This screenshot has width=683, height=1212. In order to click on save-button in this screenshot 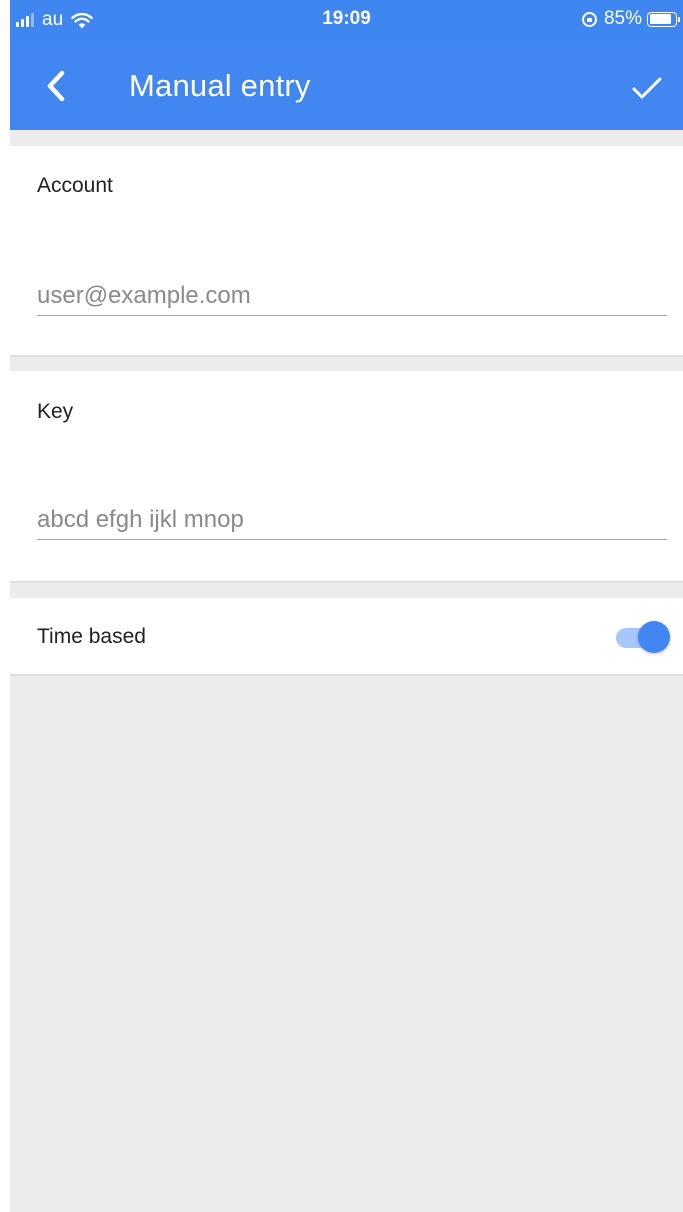, I will do `click(647, 88)`.